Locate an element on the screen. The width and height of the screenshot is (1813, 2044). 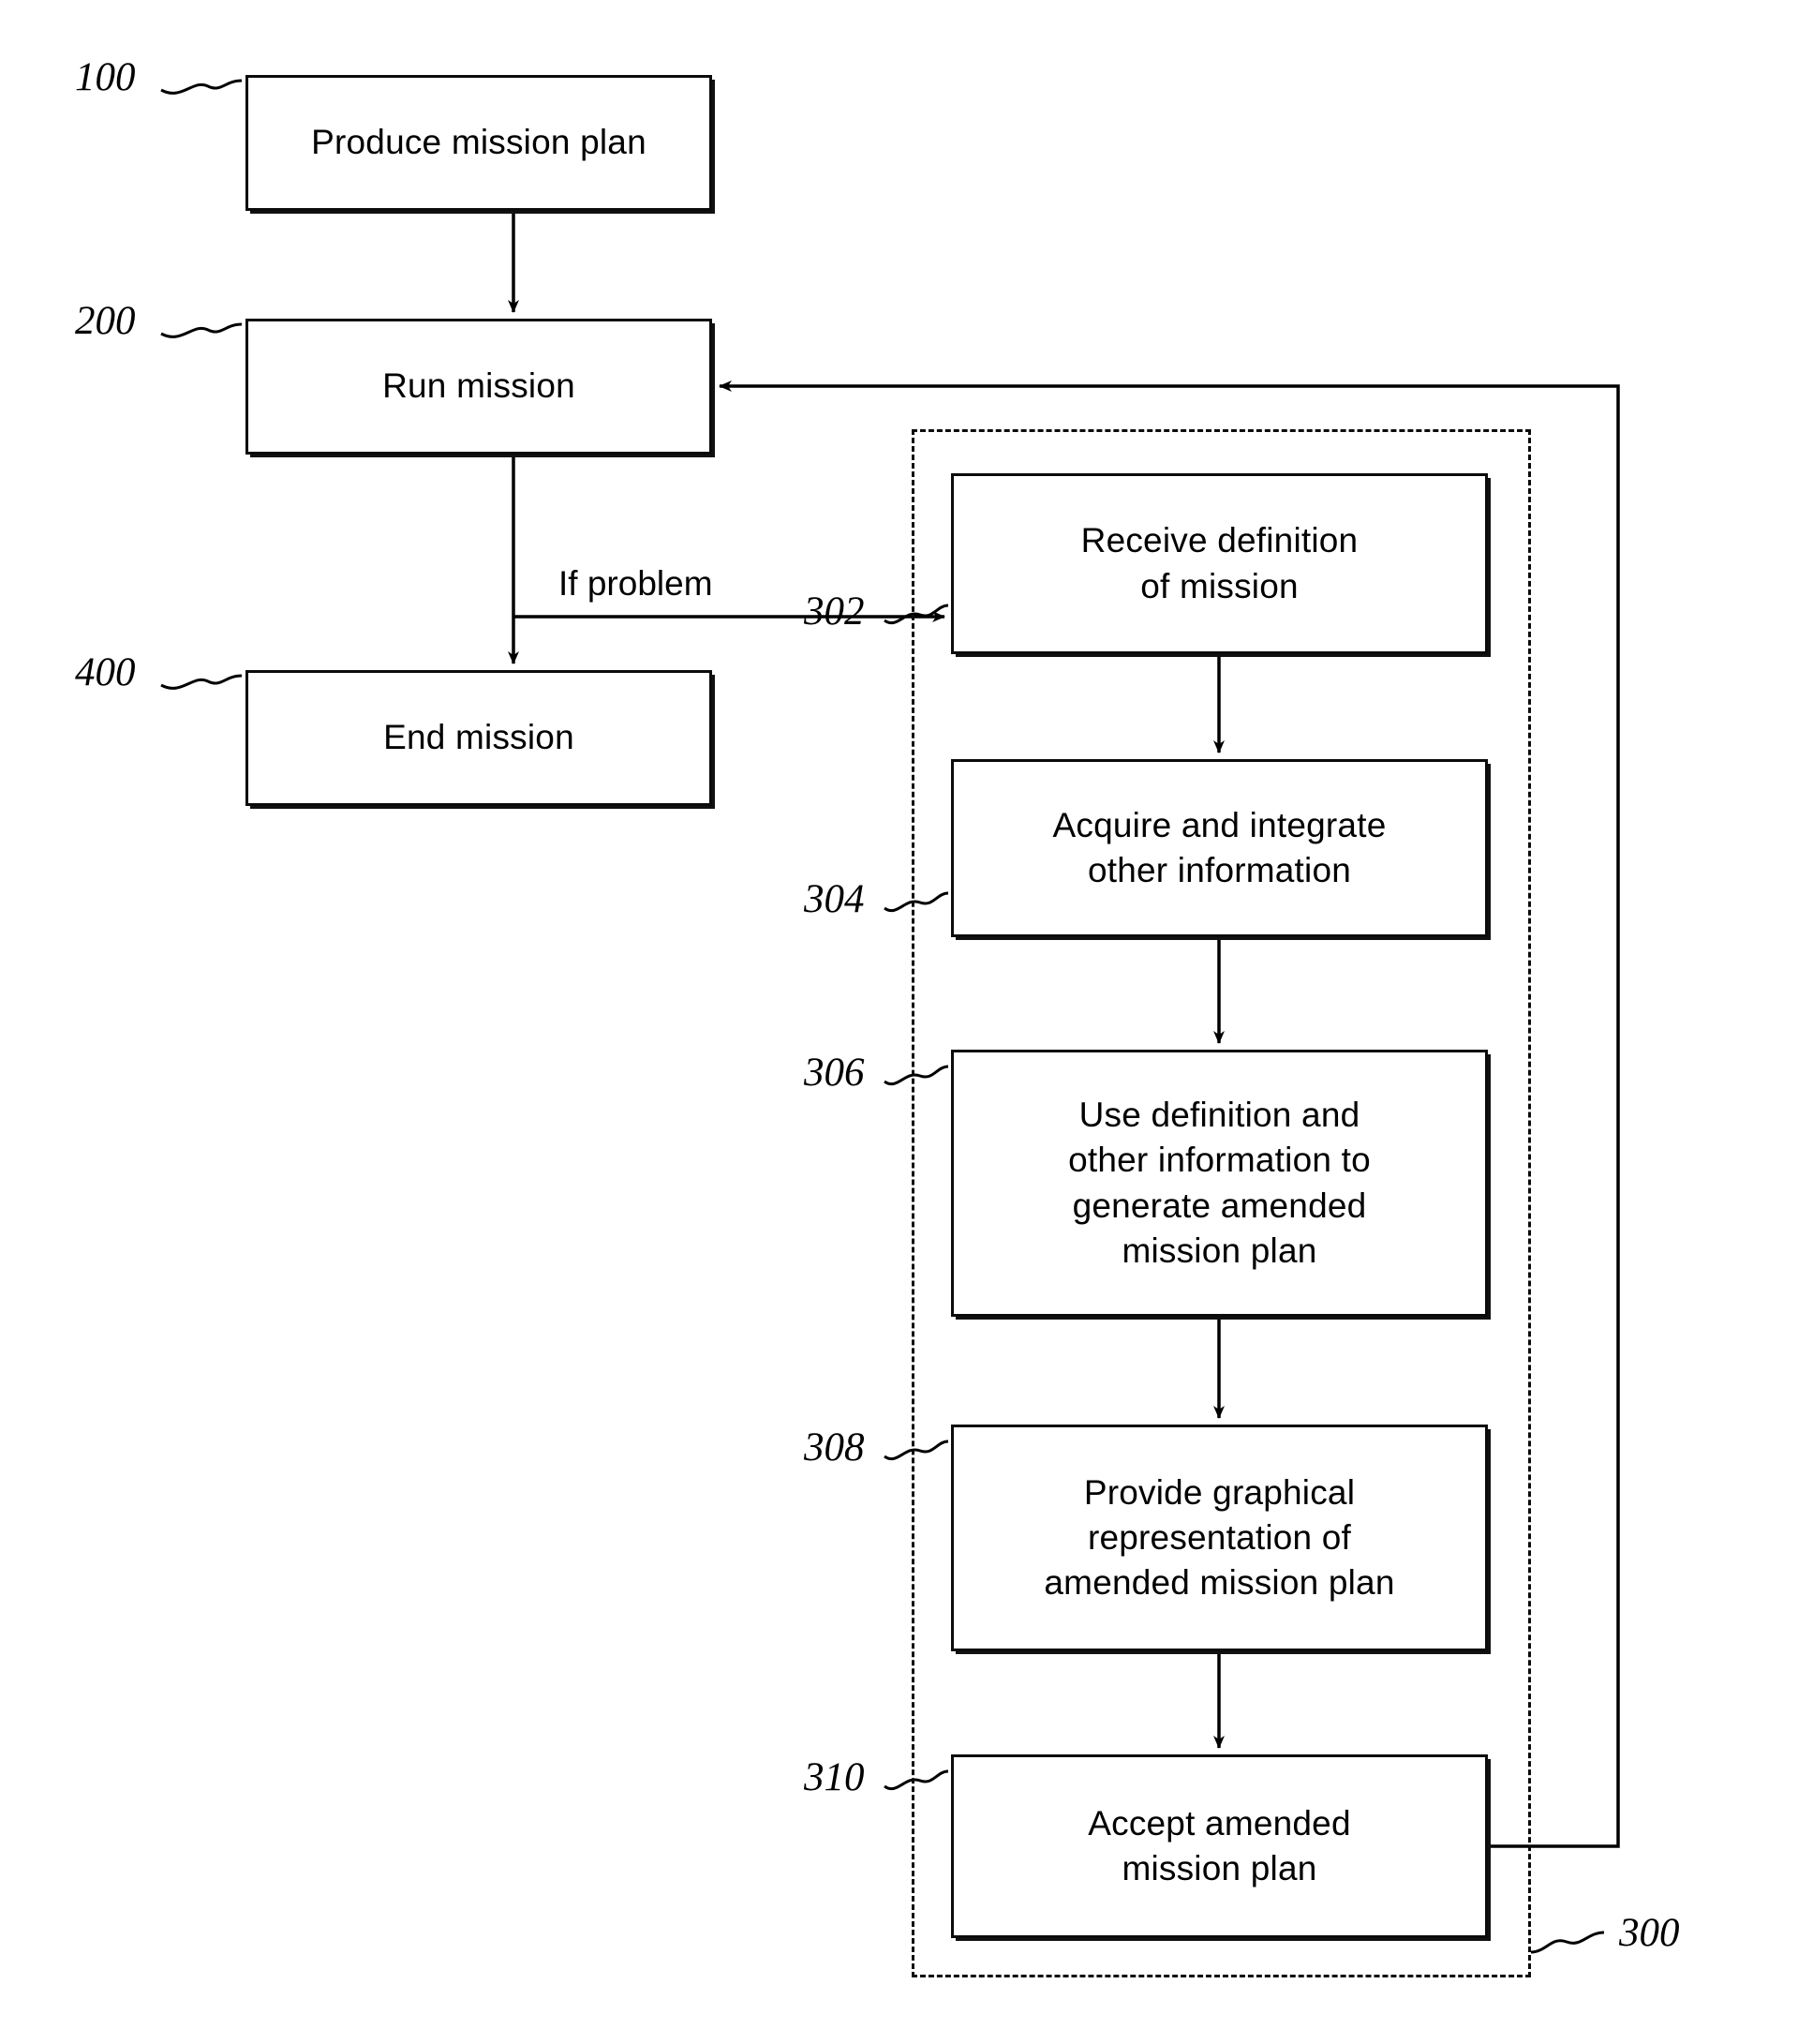
box-label-acquire-and-integrate-other-information: Acquire and integrate other information is located at coordinates (1219, 847).